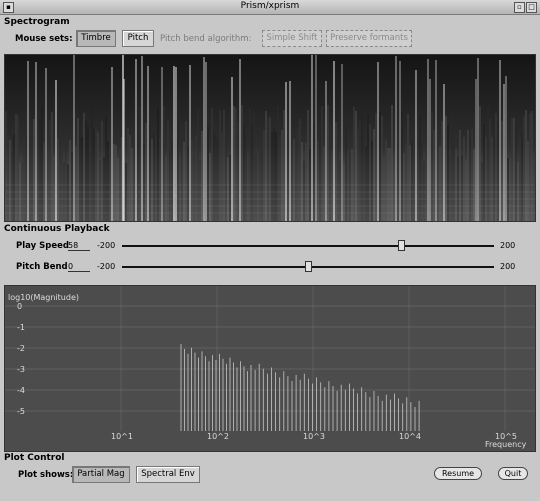 This screenshot has height=501, width=540. What do you see at coordinates (57, 229) in the screenshot?
I see `playback-section-title: Continuous Playback` at bounding box center [57, 229].